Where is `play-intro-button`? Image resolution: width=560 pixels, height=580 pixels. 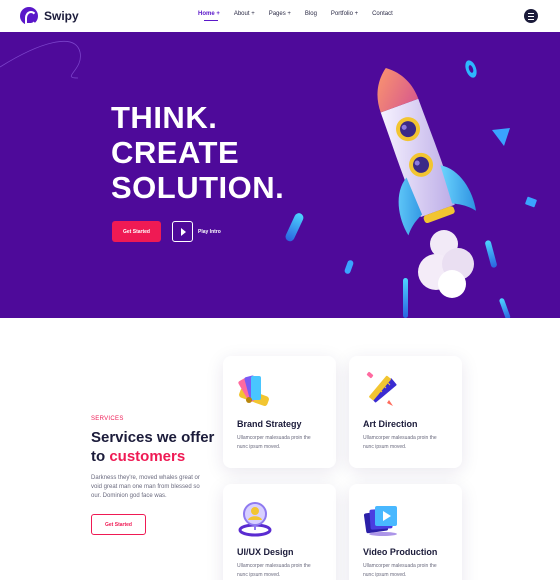 play-intro-button is located at coordinates (182, 231).